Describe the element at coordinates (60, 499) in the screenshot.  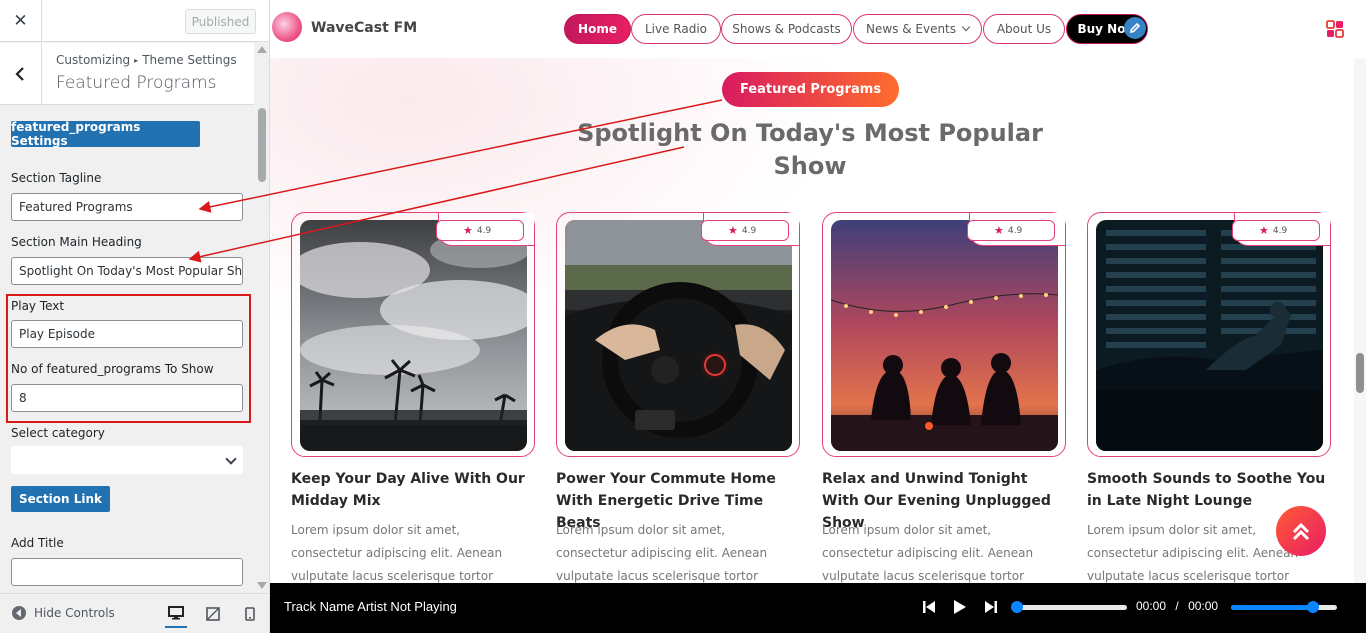
I see `section-link-button: Section Link` at that location.